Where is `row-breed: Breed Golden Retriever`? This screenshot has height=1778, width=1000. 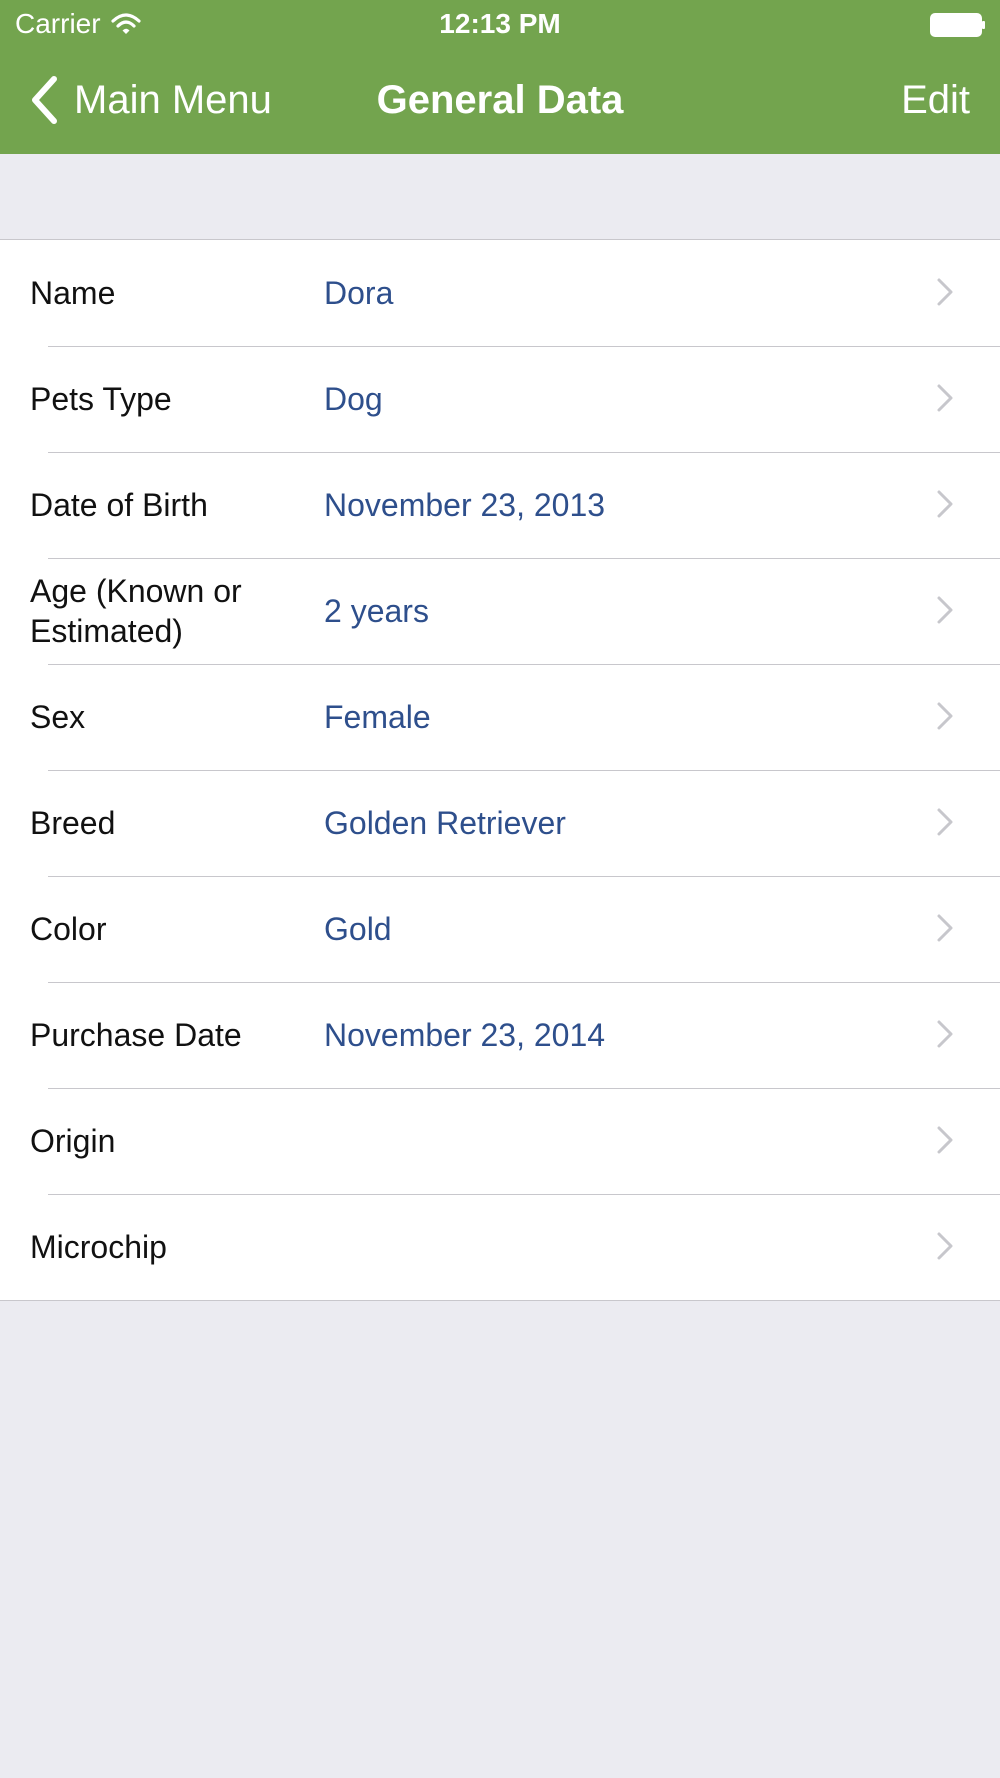 row-breed: Breed Golden Retriever is located at coordinates (500, 823).